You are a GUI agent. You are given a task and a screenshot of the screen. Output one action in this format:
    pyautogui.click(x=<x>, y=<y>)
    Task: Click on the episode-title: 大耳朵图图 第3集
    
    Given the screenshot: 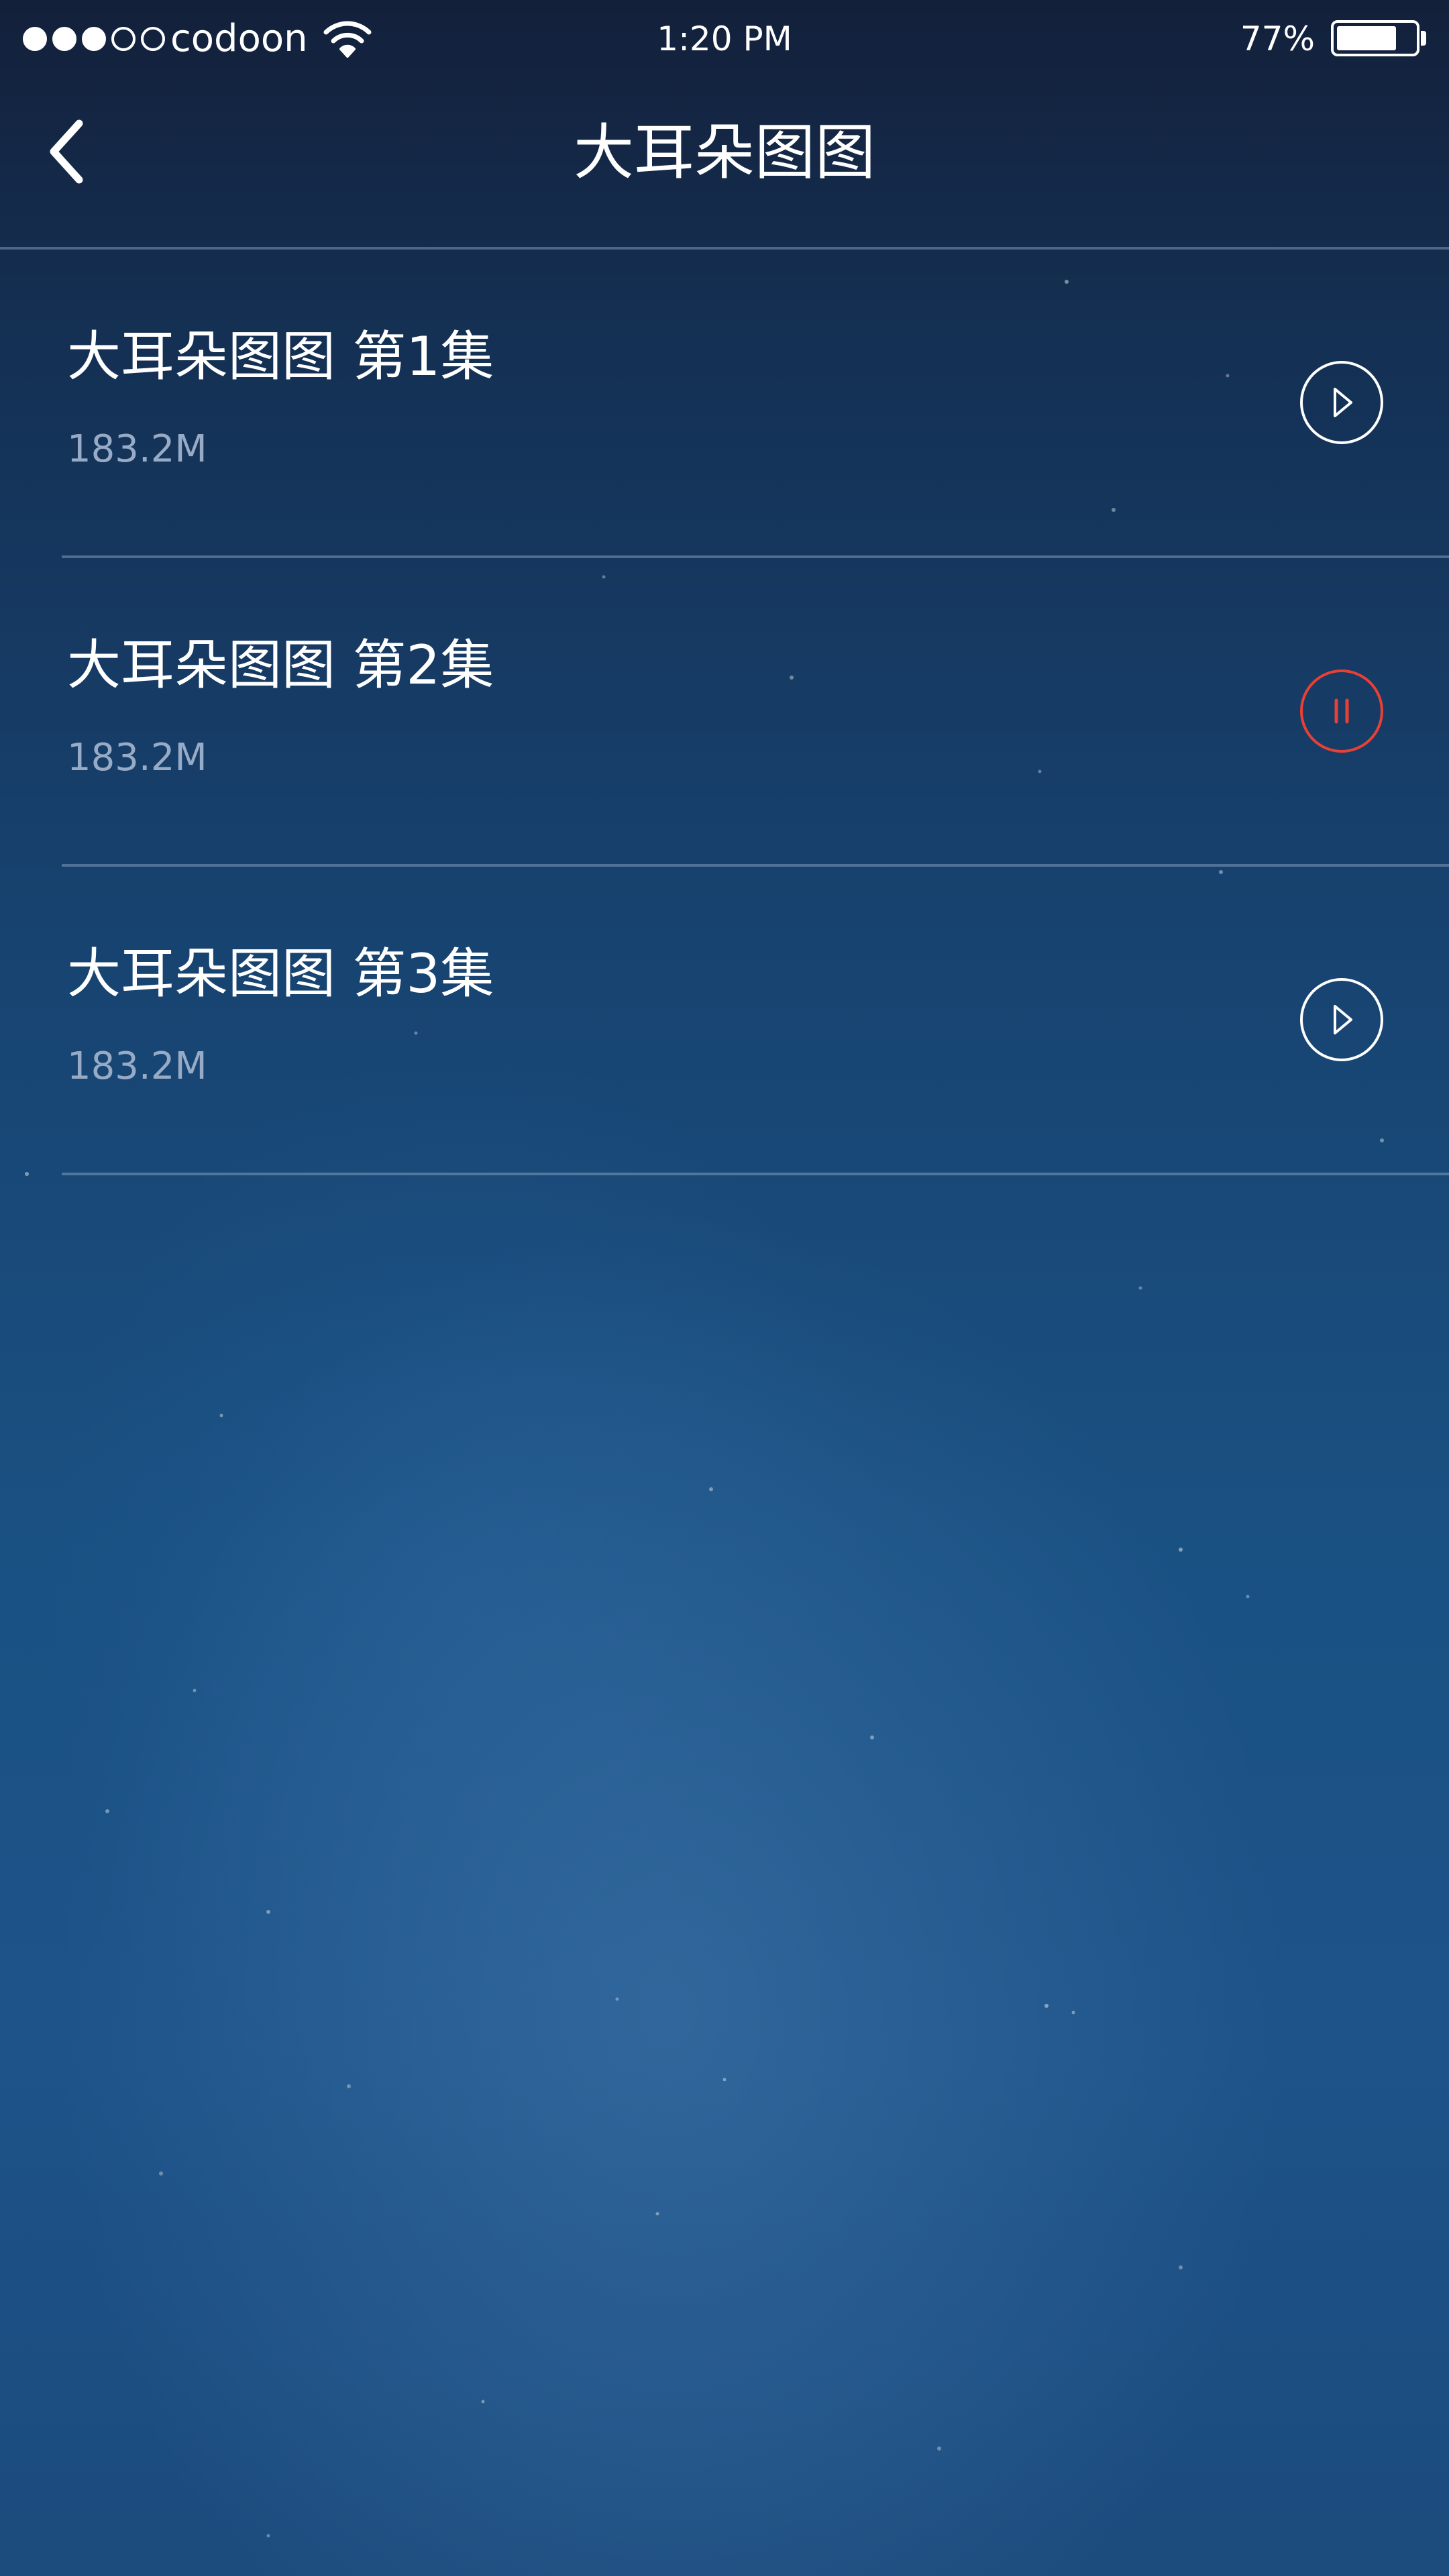 What is the action you would take?
    pyautogui.click(x=280, y=974)
    